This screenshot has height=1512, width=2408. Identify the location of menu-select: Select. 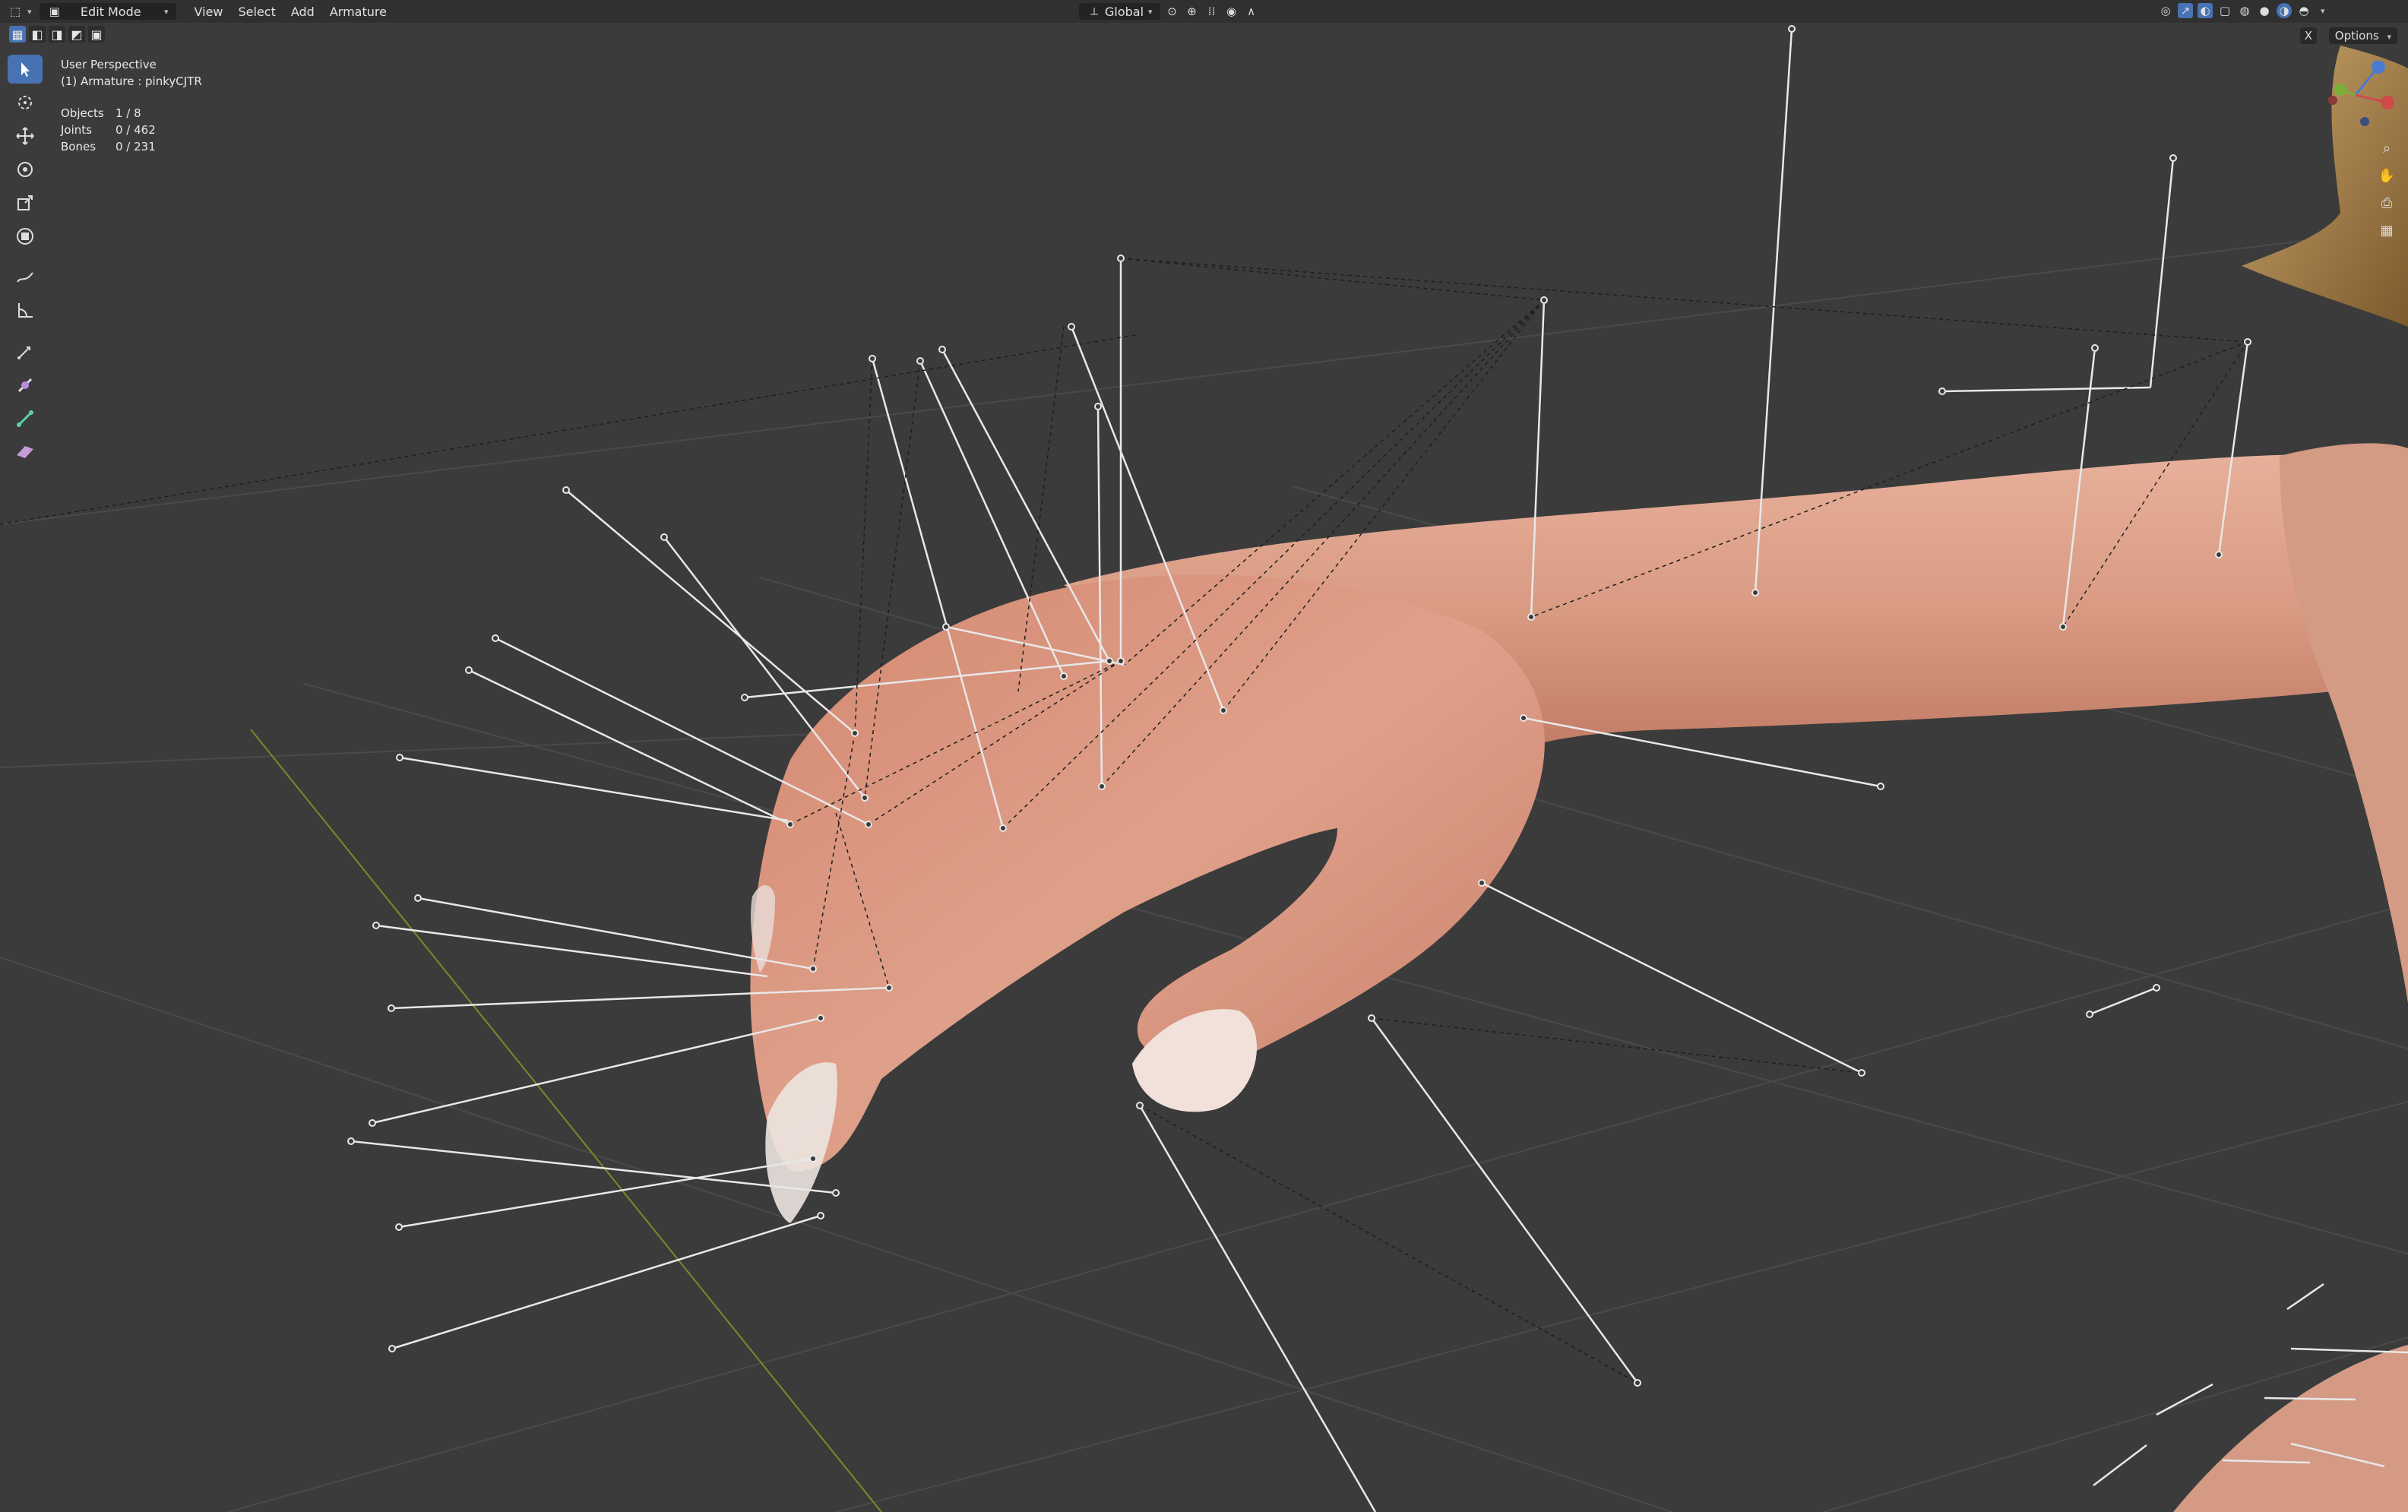
(257, 11).